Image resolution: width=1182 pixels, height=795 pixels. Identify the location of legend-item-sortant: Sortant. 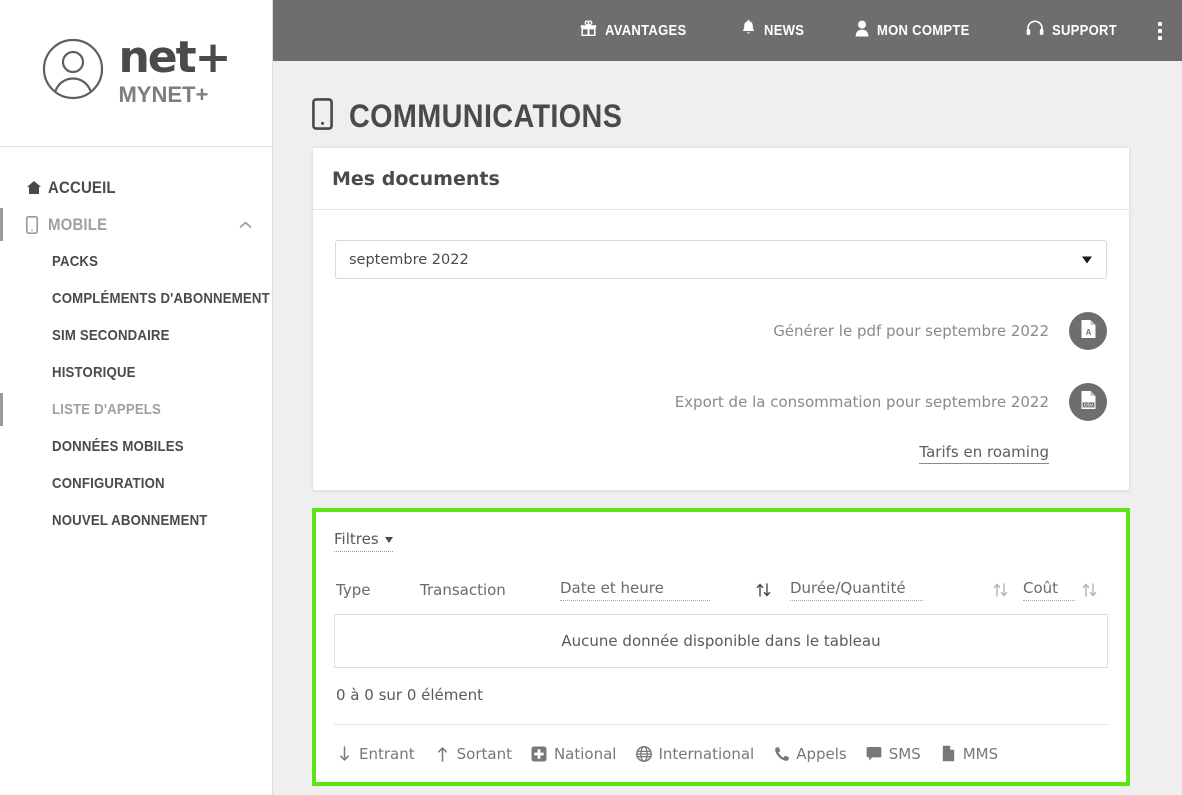
(473, 754).